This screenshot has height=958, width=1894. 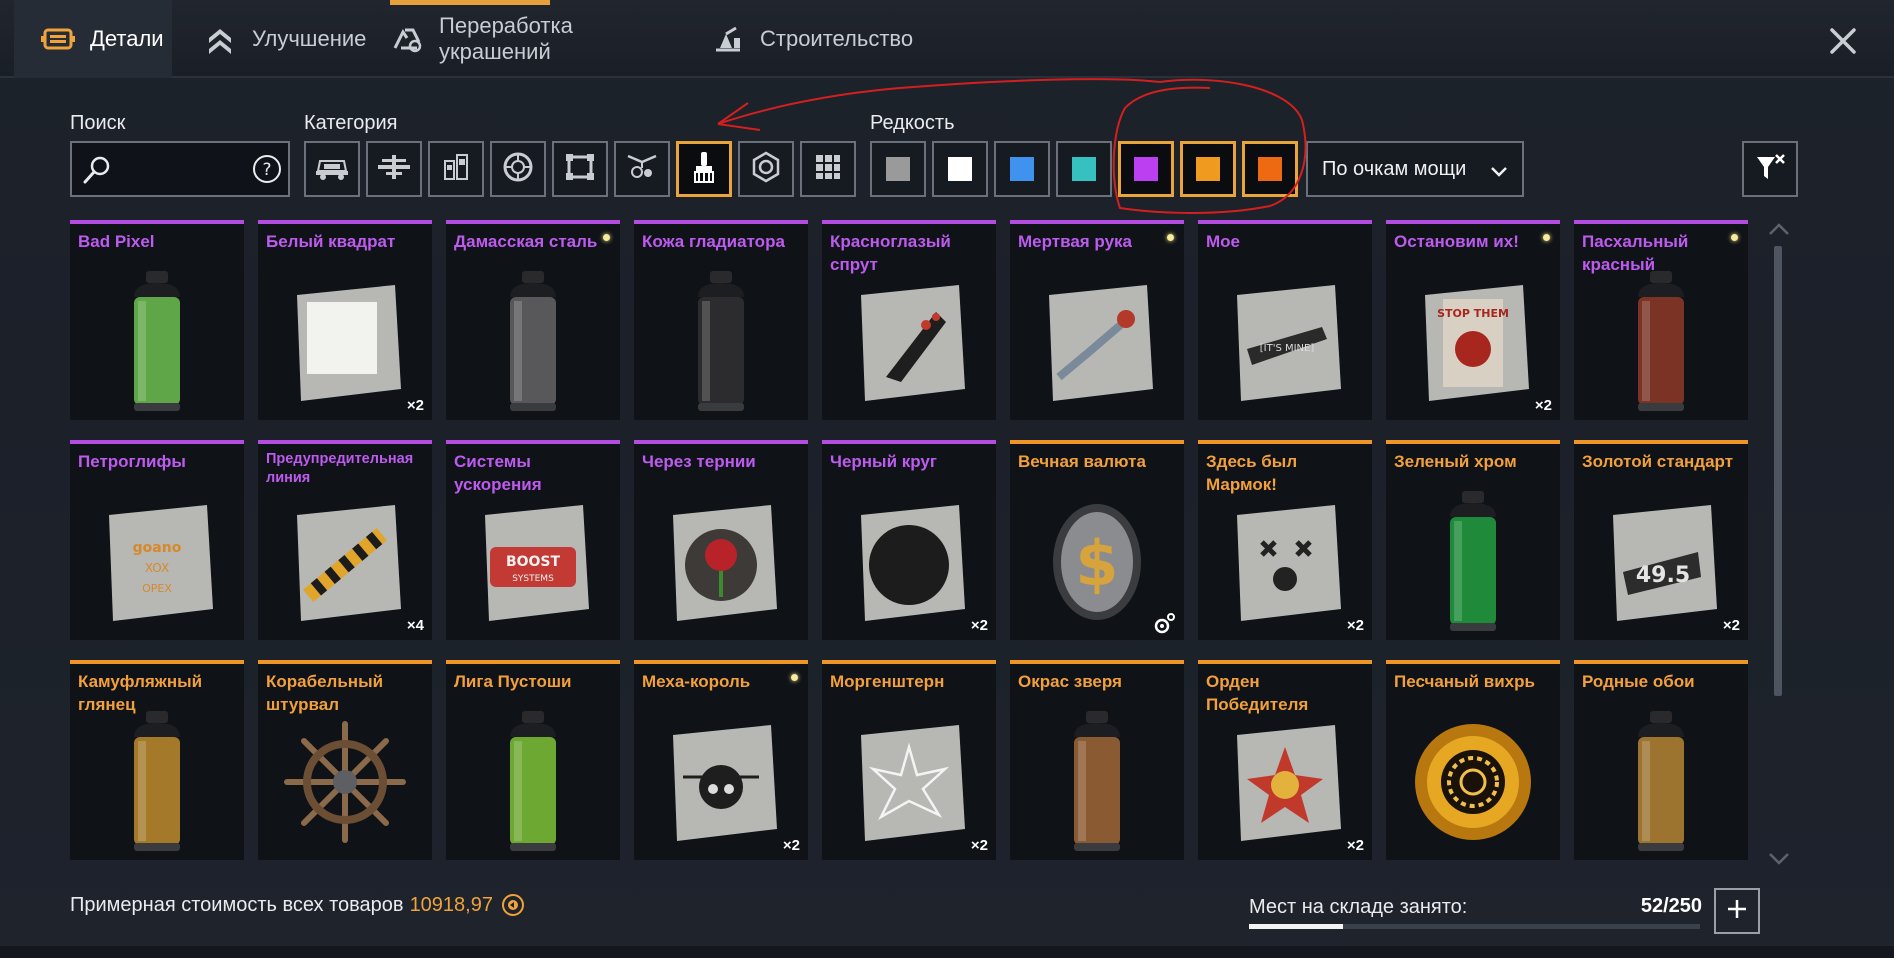 I want to click on item-card: Через тернии, so click(x=721, y=540).